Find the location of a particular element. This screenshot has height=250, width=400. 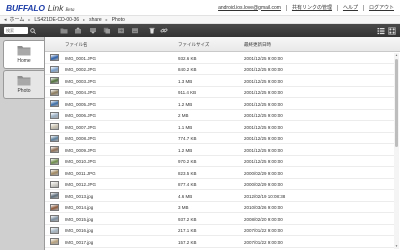

copy-icon is located at coordinates (107, 30).